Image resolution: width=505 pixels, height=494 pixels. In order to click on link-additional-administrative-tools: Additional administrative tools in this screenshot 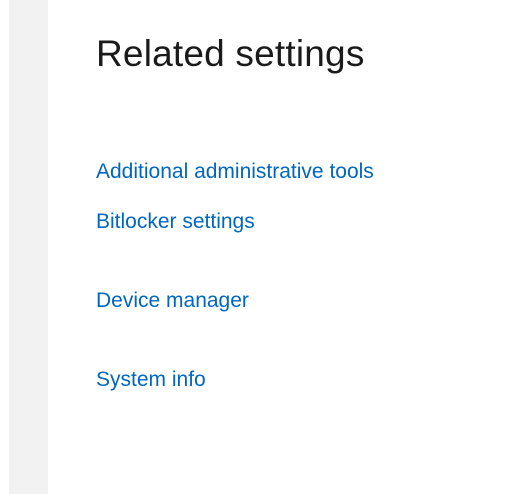, I will do `click(235, 172)`.